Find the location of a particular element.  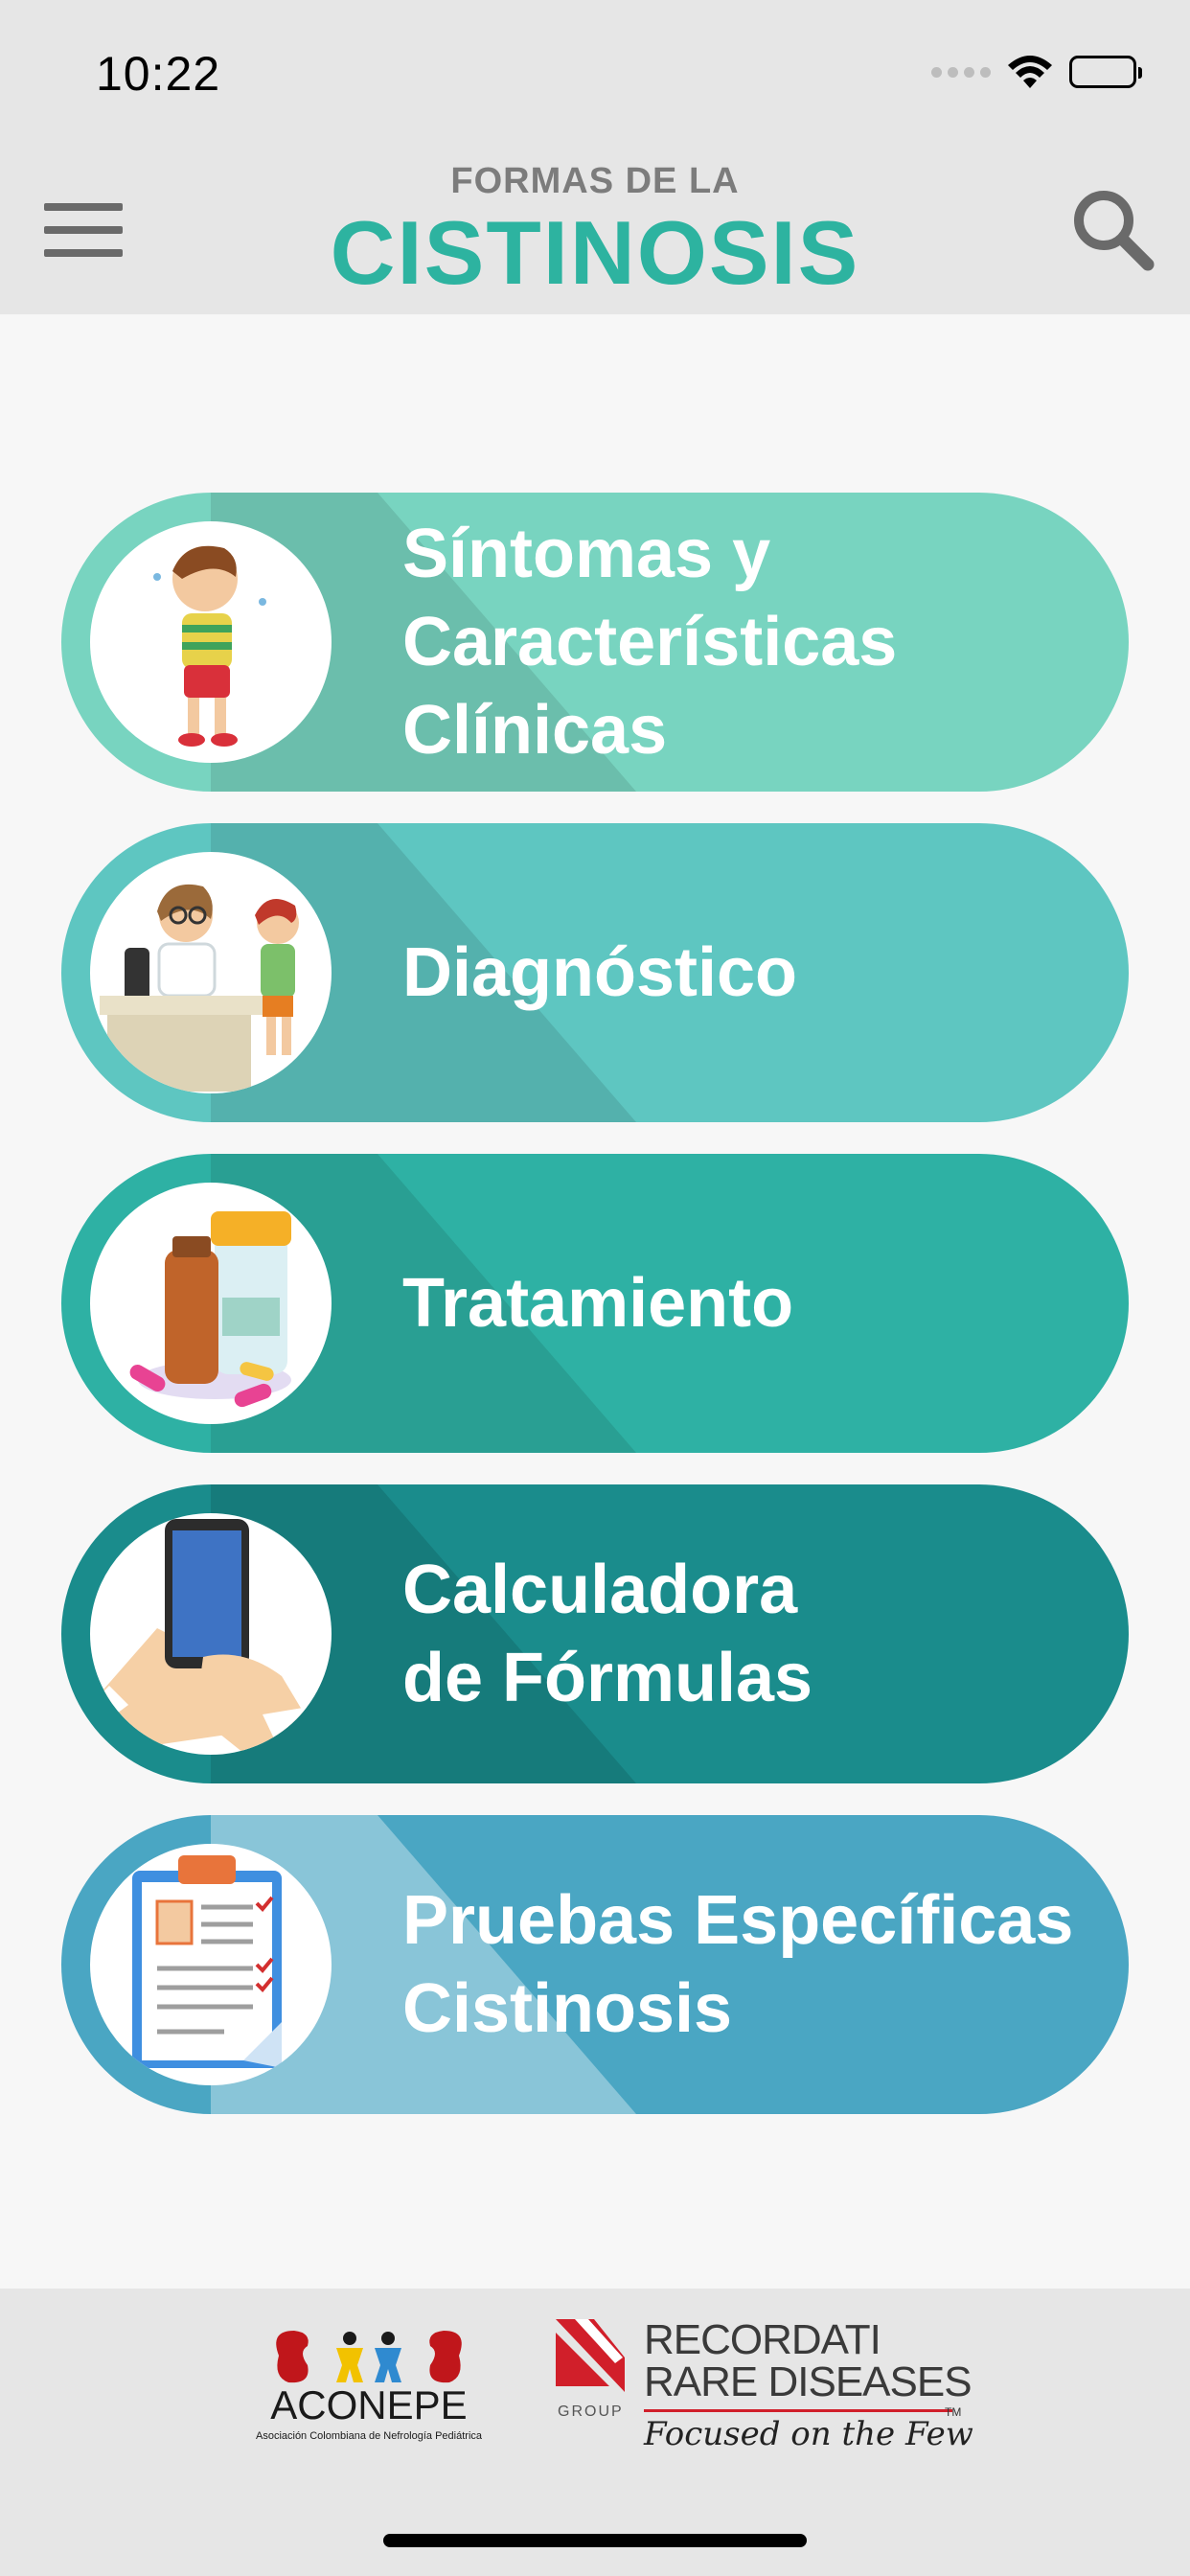

search-button is located at coordinates (1112, 229).